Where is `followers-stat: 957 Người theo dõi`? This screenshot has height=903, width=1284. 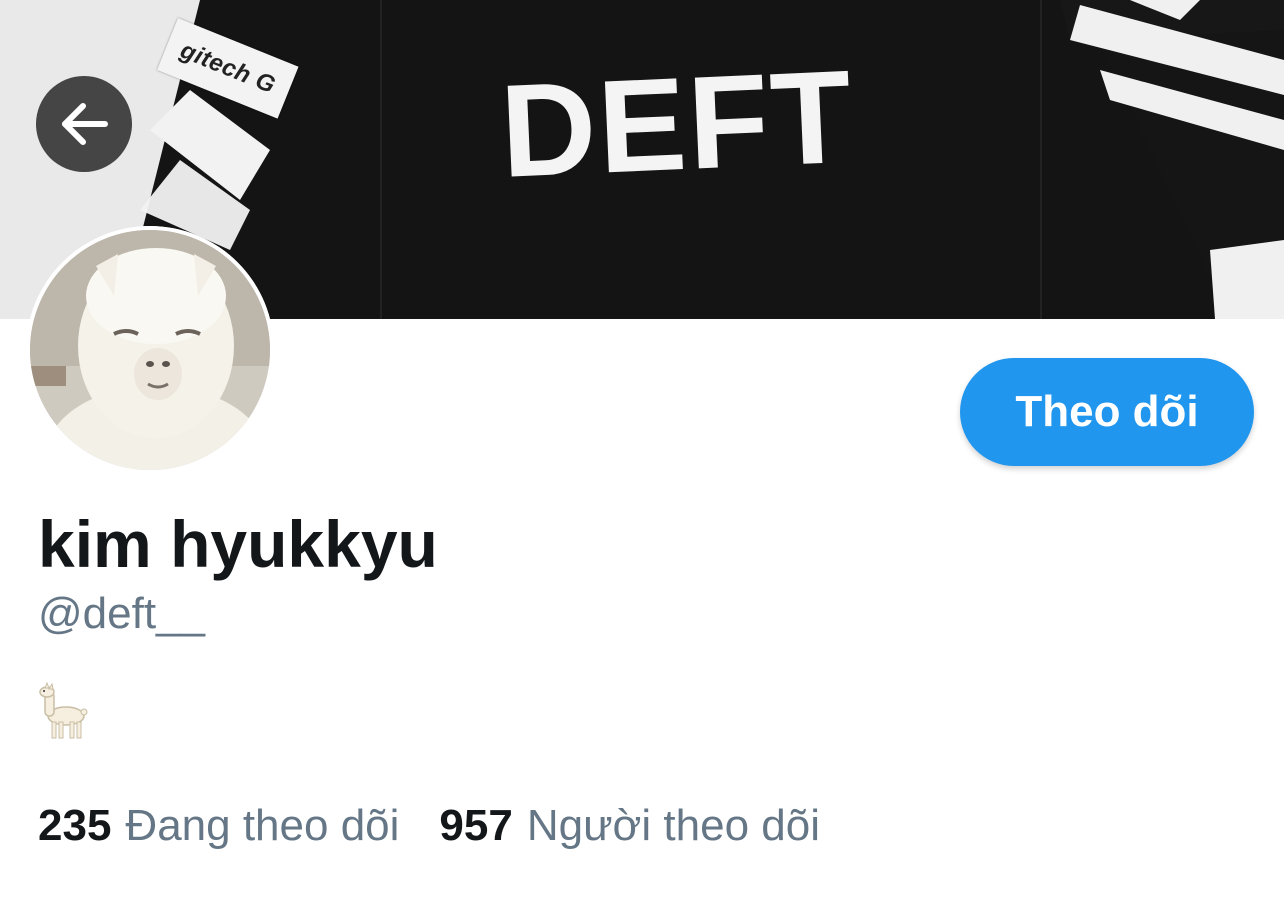
followers-stat: 957 Người theo dõi is located at coordinates (629, 826).